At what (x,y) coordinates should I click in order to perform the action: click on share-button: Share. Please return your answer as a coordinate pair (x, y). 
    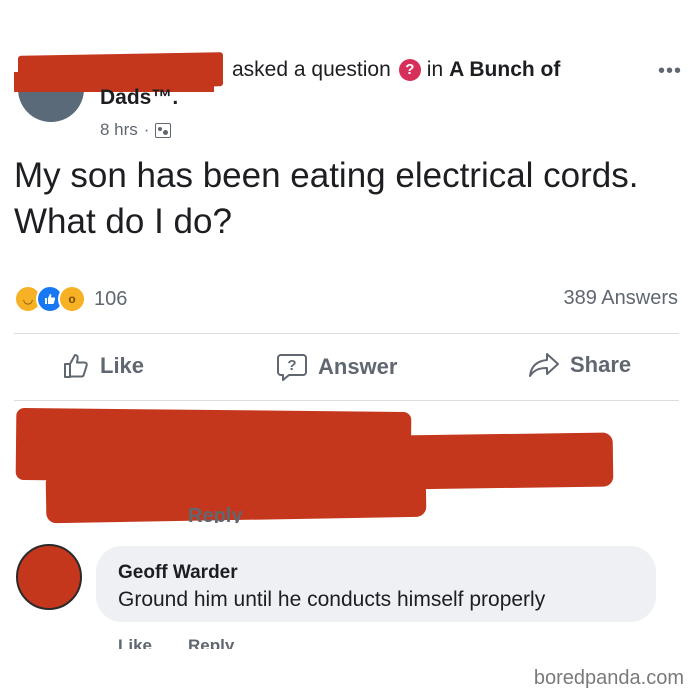
    Looking at the image, I should click on (579, 365).